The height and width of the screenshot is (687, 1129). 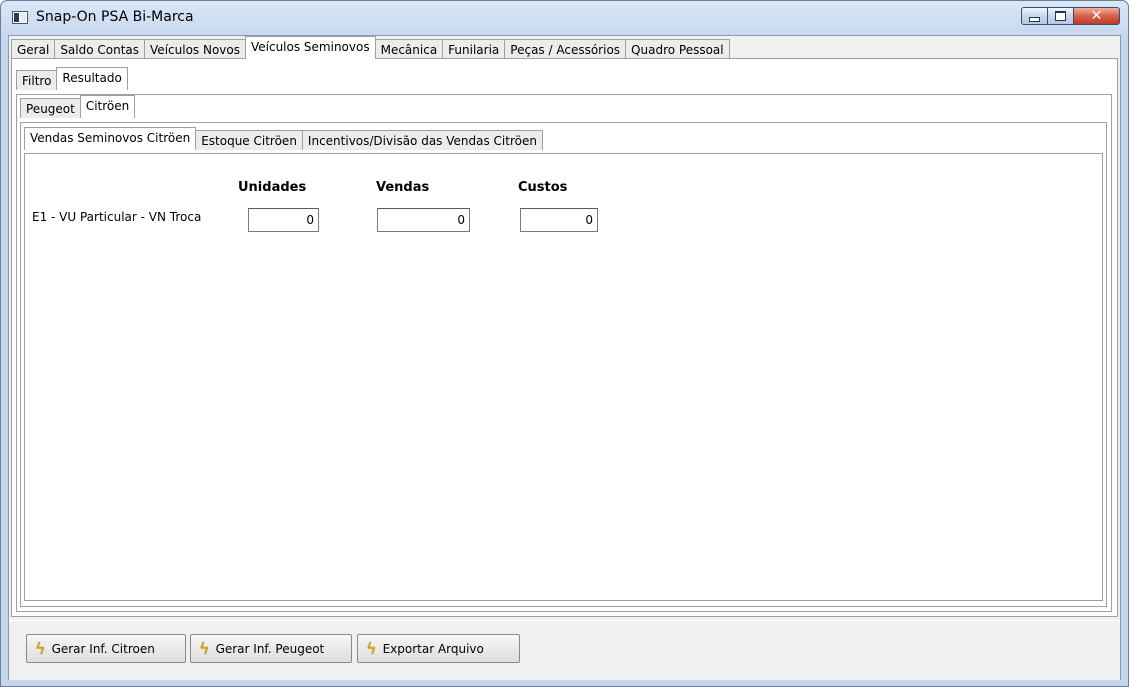 I want to click on tab-citroen: Citröen, so click(x=107, y=106).